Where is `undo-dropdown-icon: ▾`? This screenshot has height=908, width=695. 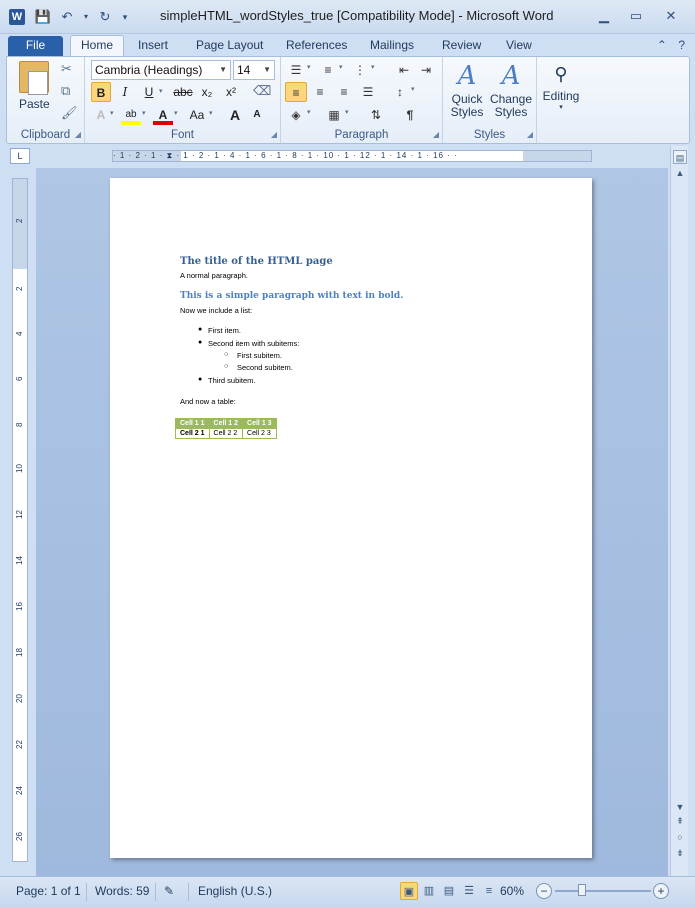
undo-dropdown-icon: ▾ is located at coordinates (86, 17).